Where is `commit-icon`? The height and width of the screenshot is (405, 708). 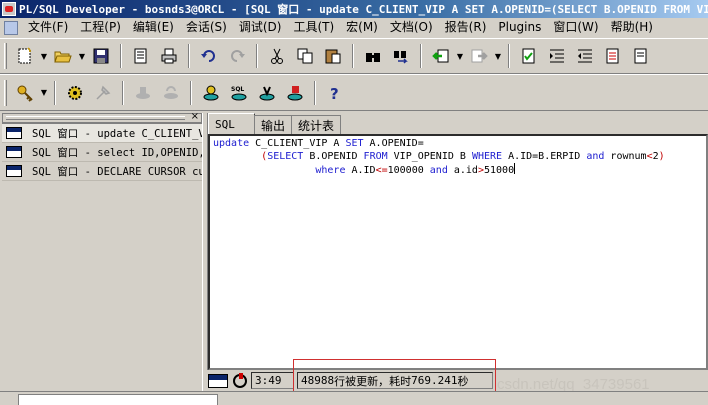 commit-icon is located at coordinates (143, 93).